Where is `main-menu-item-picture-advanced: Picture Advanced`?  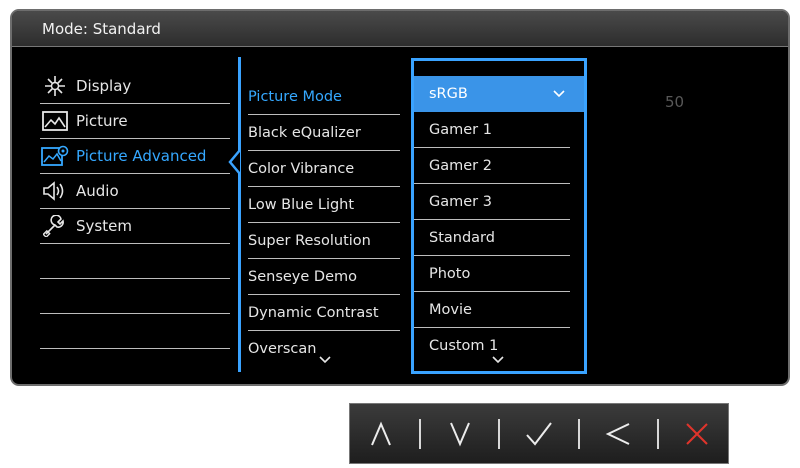
main-menu-item-picture-advanced: Picture Advanced is located at coordinates (135, 156).